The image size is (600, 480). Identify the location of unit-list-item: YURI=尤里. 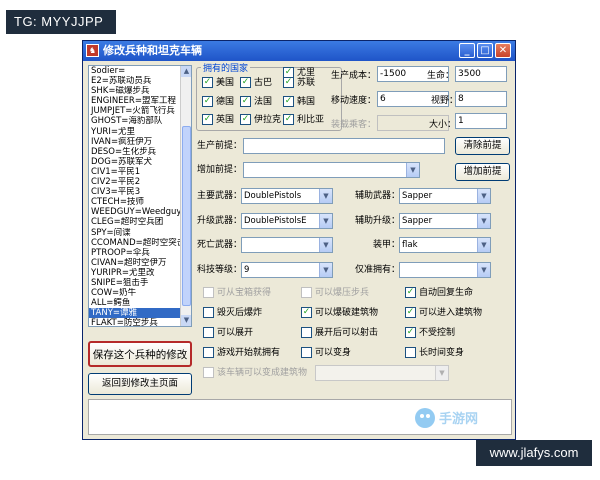
(135, 132).